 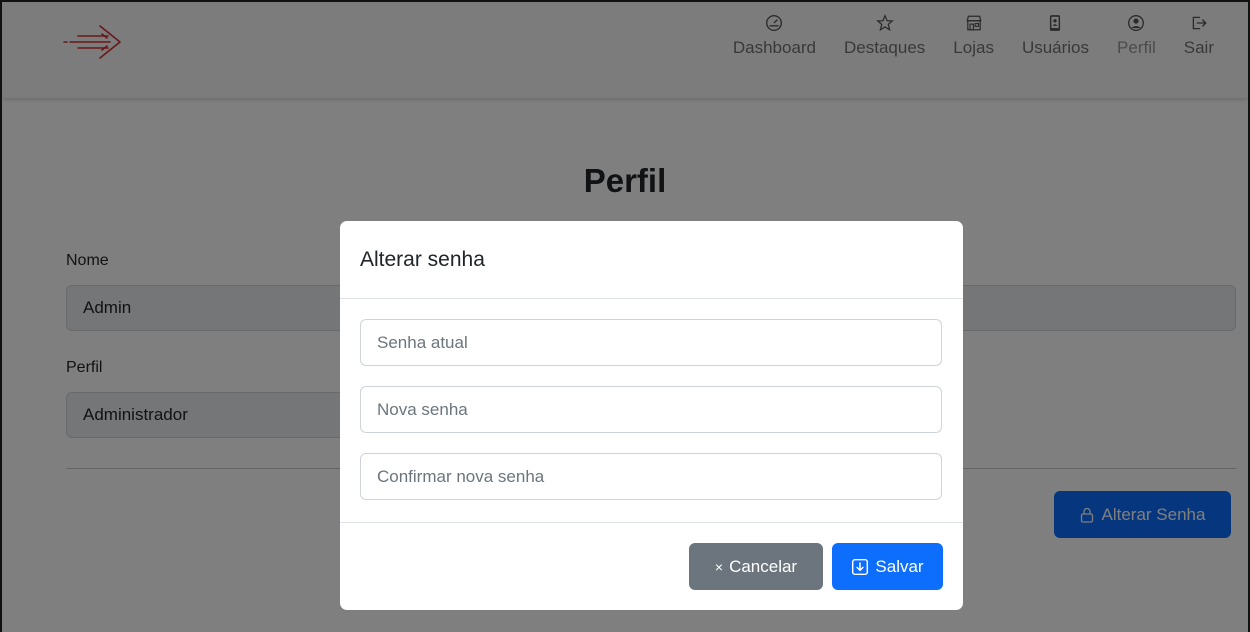 What do you see at coordinates (719, 566) in the screenshot?
I see `close-icon: ×` at bounding box center [719, 566].